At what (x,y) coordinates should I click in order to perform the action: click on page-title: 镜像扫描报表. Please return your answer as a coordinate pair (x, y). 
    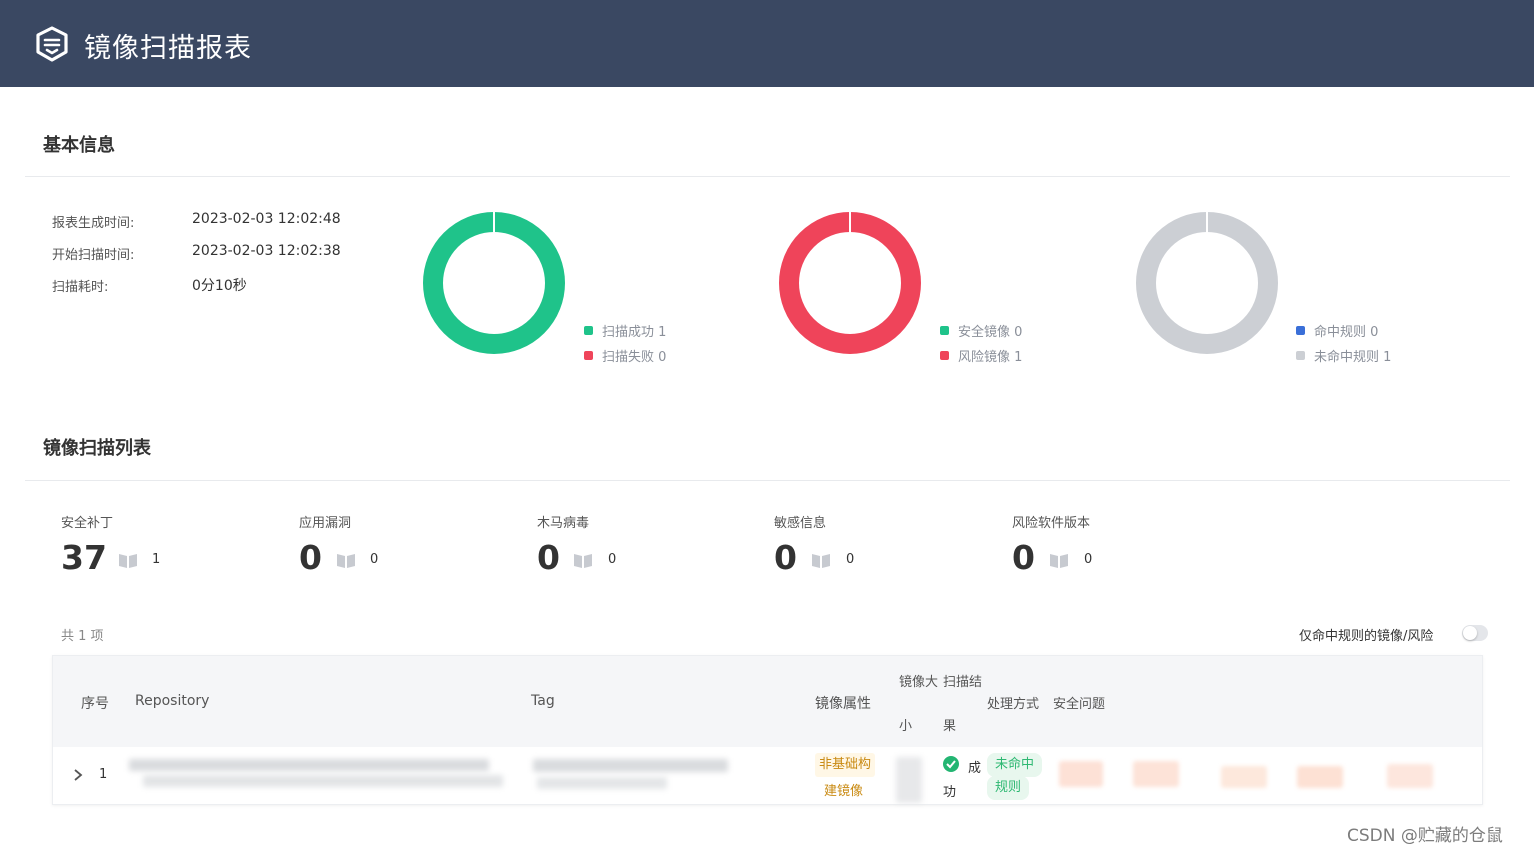
    Looking at the image, I should click on (168, 48).